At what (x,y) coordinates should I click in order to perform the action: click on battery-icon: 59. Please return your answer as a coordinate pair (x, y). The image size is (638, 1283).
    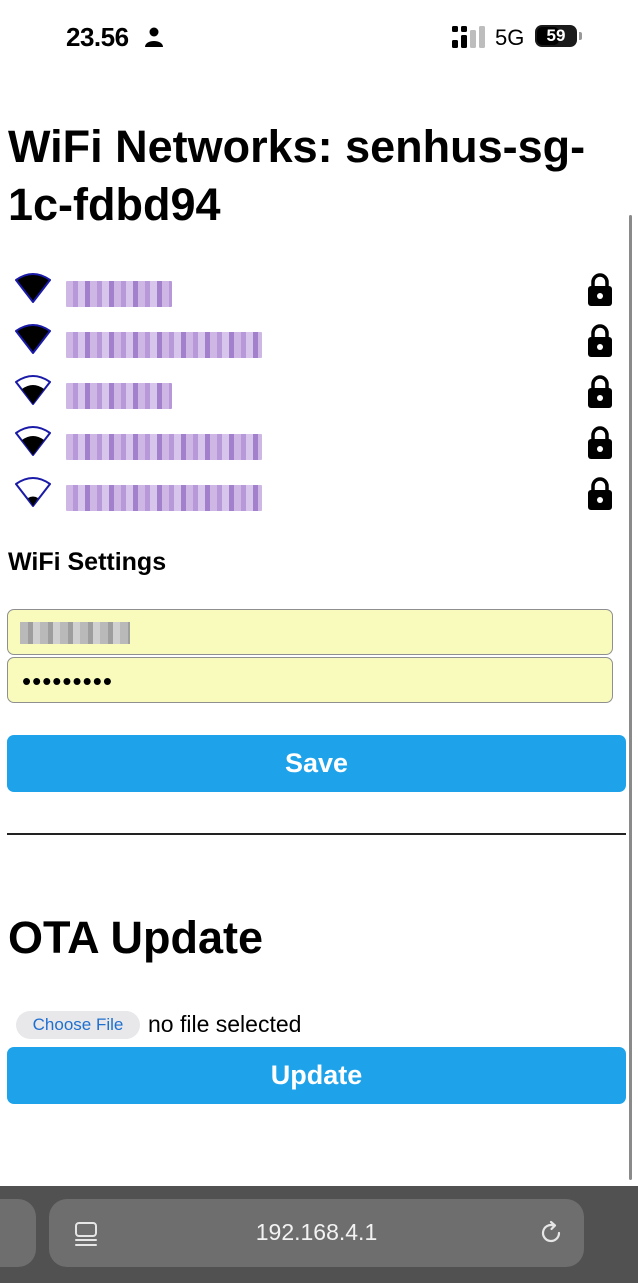
    Looking at the image, I should click on (559, 36).